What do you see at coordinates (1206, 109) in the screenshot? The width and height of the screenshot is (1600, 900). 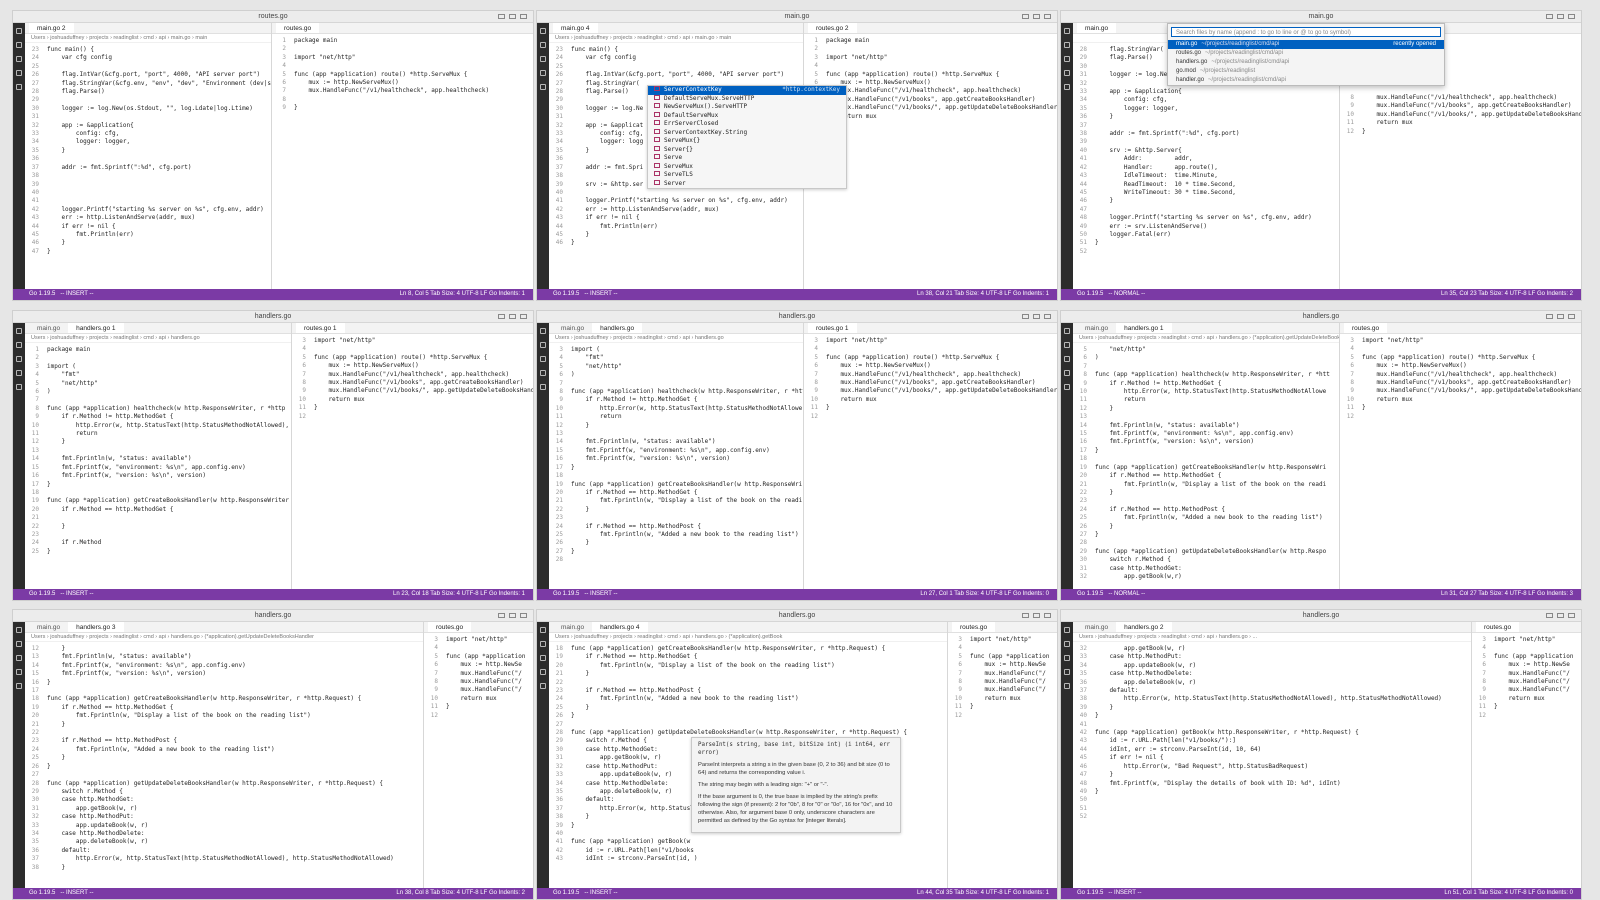 I see `code-line: 35 logger: logger,` at bounding box center [1206, 109].